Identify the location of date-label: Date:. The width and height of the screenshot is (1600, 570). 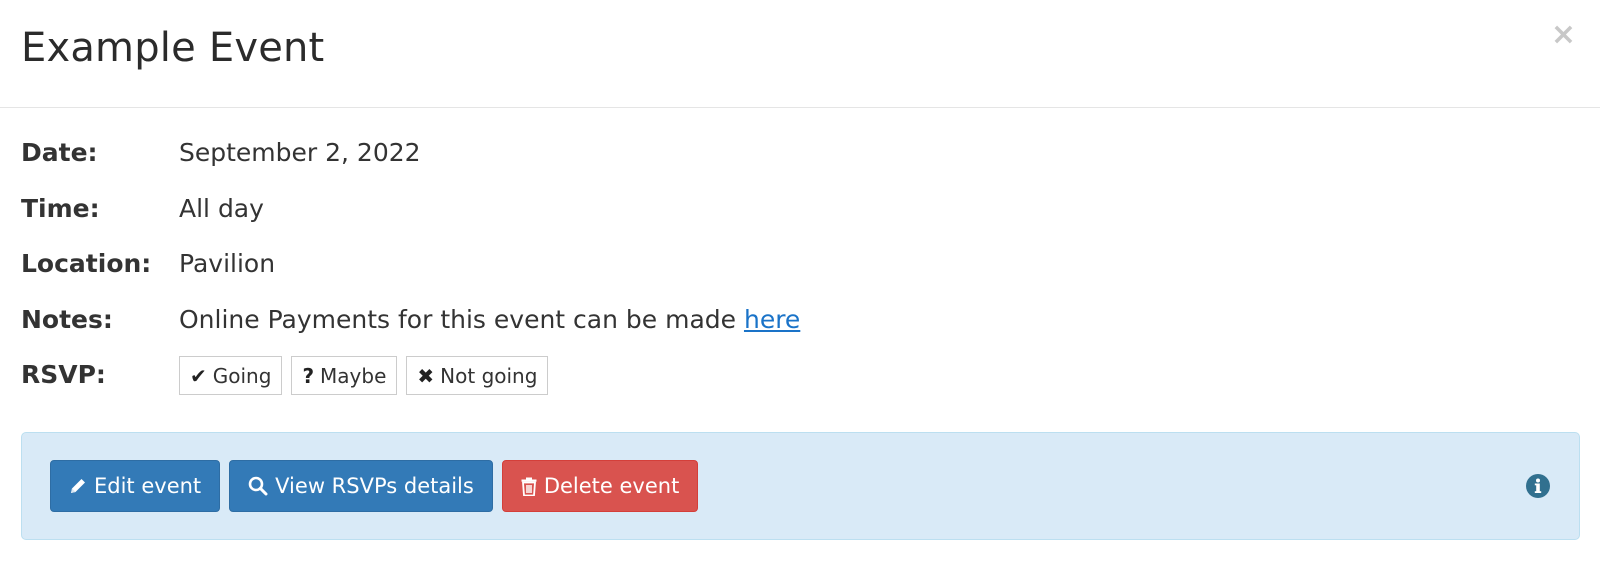
(59, 152).